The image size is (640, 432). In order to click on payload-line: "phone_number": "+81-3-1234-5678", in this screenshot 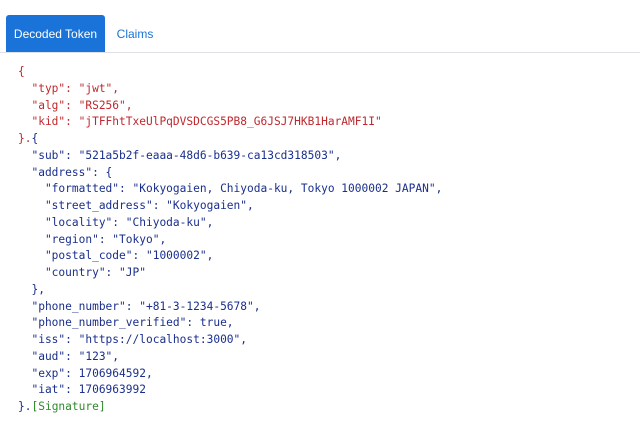, I will do `click(139, 306)`.